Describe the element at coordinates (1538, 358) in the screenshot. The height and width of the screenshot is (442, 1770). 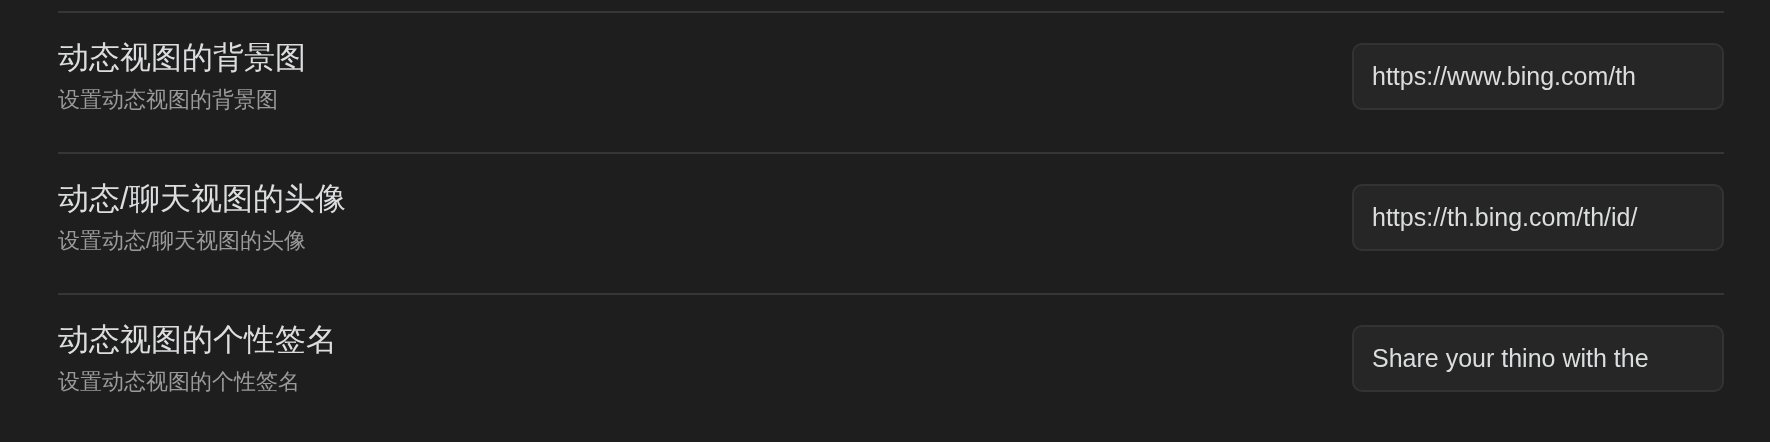
I see `text-field: Share your thino with the` at that location.